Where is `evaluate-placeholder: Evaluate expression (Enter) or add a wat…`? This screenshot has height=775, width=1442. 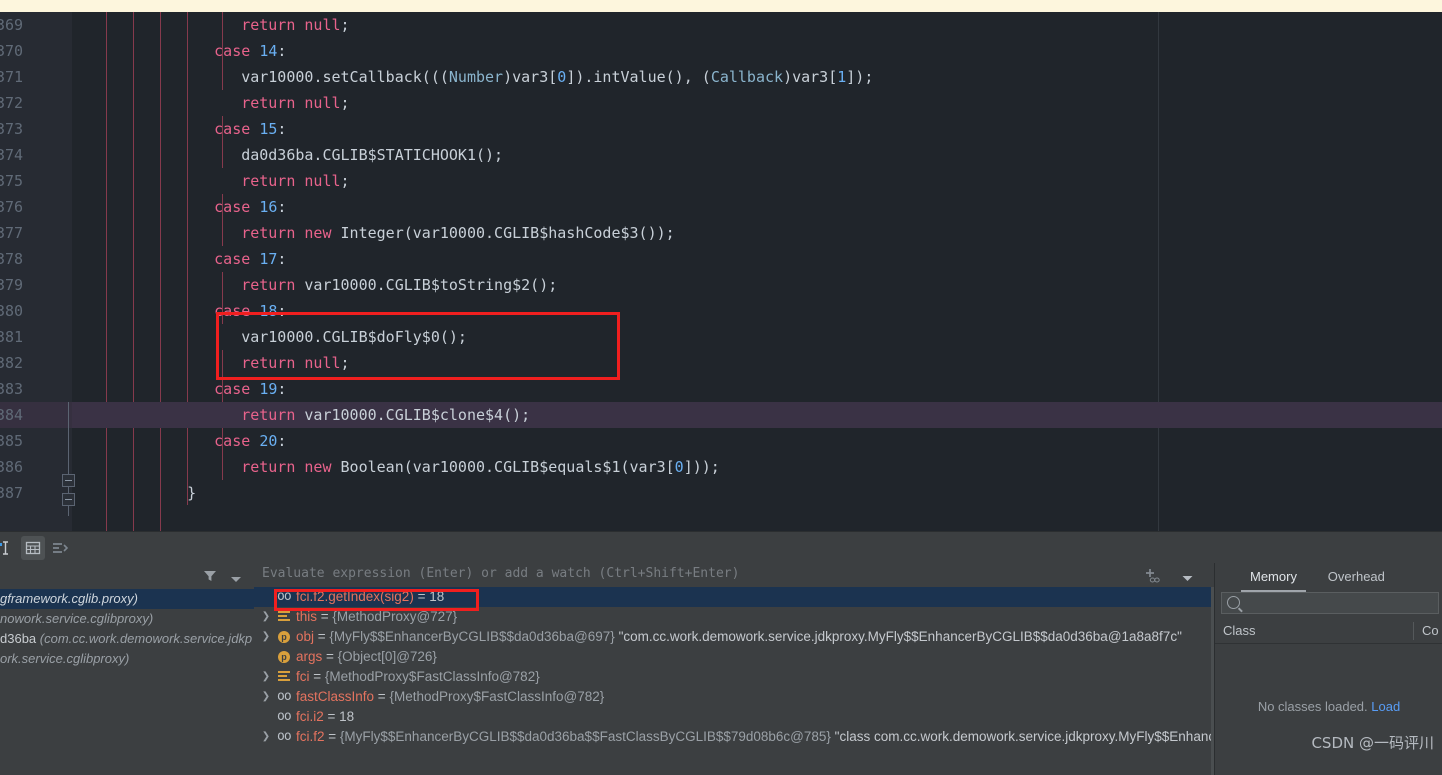 evaluate-placeholder: Evaluate expression (Enter) or add a wat… is located at coordinates (501, 573).